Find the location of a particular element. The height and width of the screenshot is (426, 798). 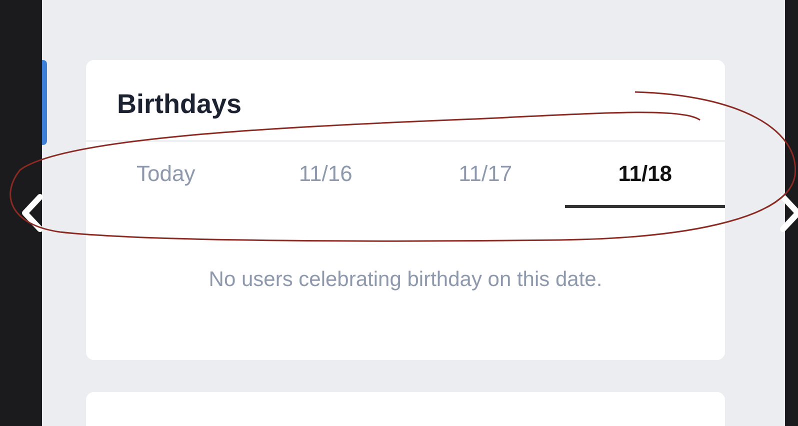

chevron-left-icon is located at coordinates (33, 213).